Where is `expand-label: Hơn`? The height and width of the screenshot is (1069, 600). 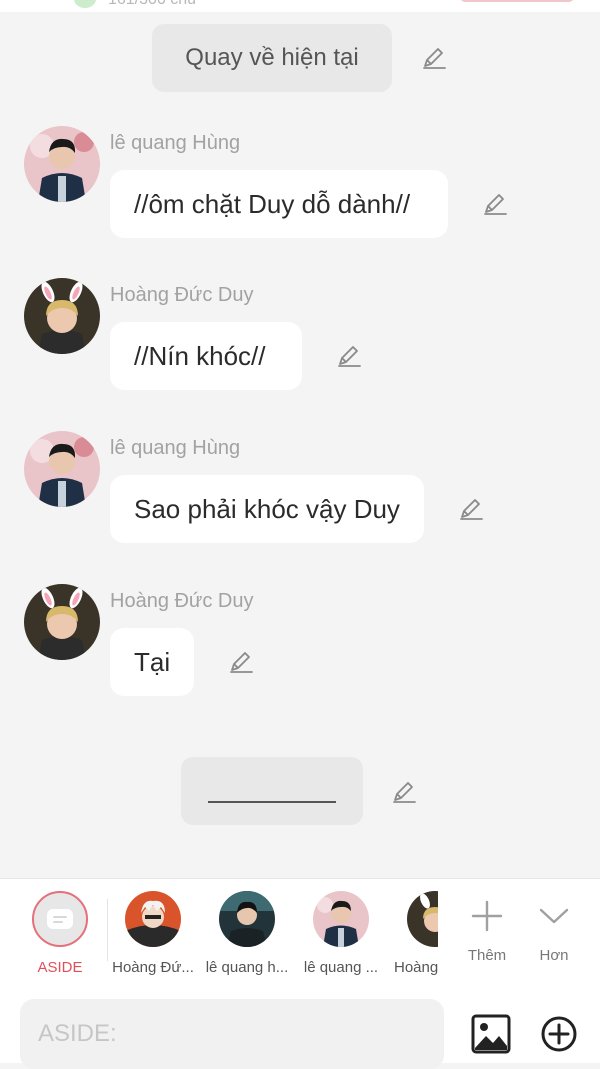
expand-label: Hơn is located at coordinates (554, 955).